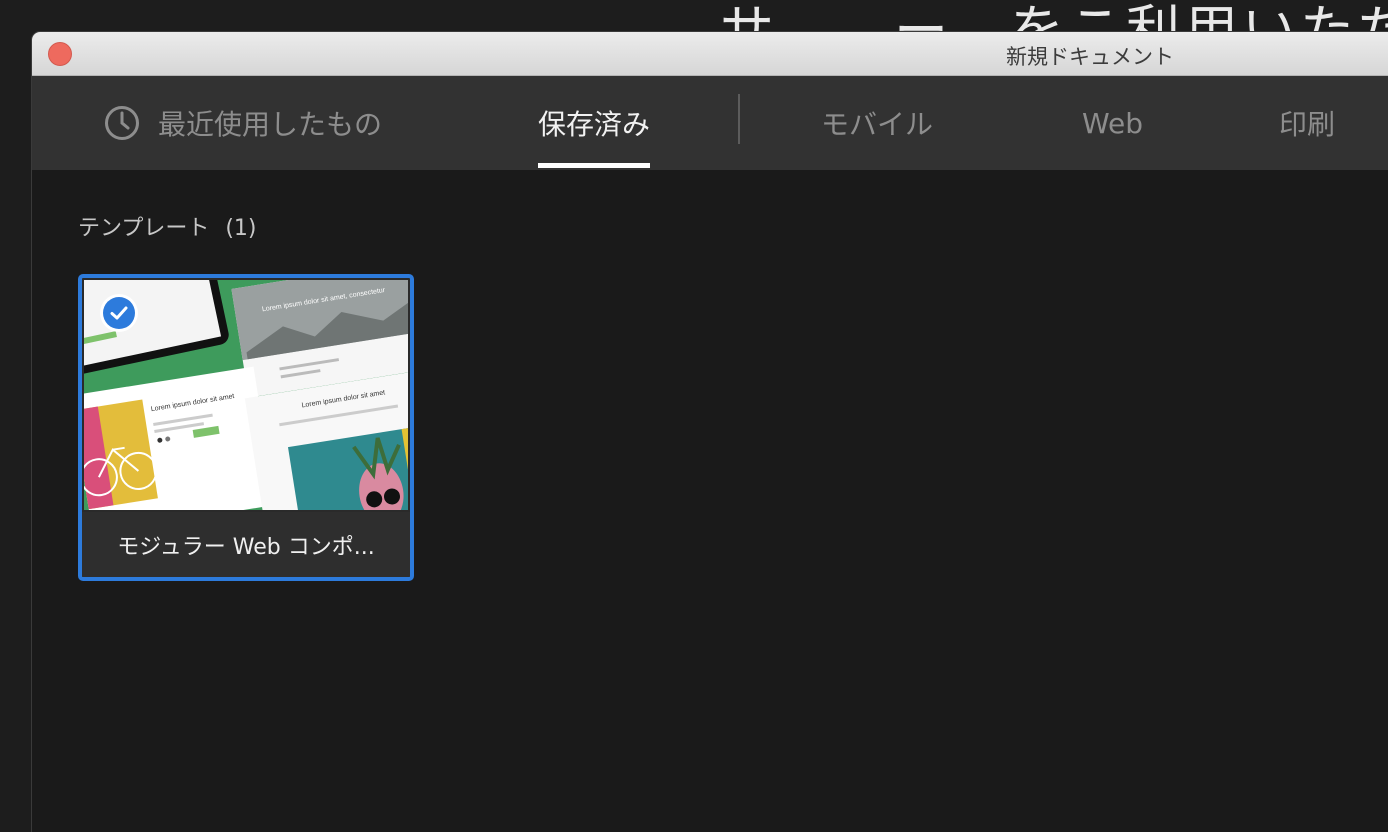 This screenshot has height=832, width=1388. I want to click on tab-recent: 最近使用したもの, so click(243, 123).